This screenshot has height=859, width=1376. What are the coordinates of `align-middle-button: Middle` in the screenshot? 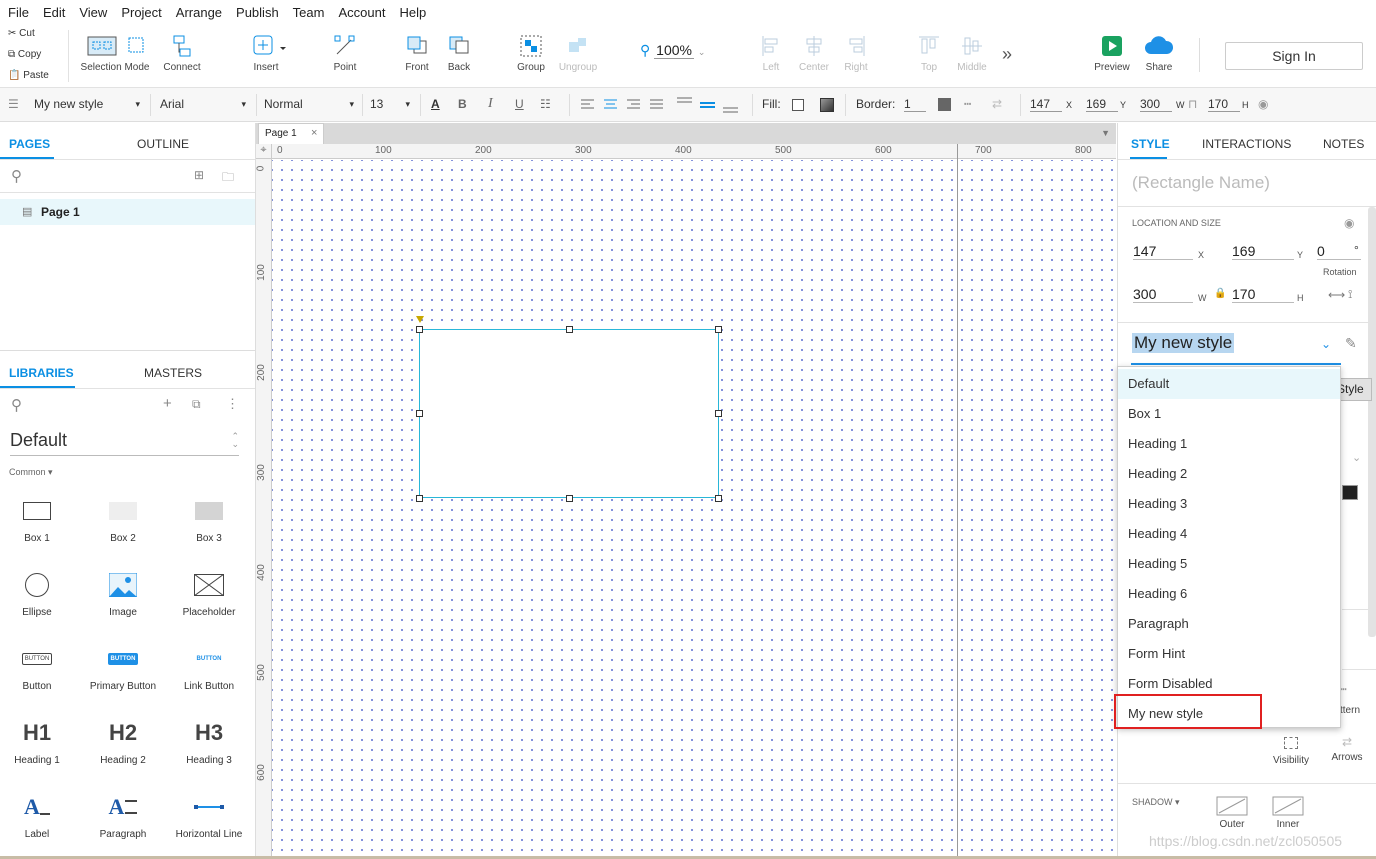 It's located at (972, 53).